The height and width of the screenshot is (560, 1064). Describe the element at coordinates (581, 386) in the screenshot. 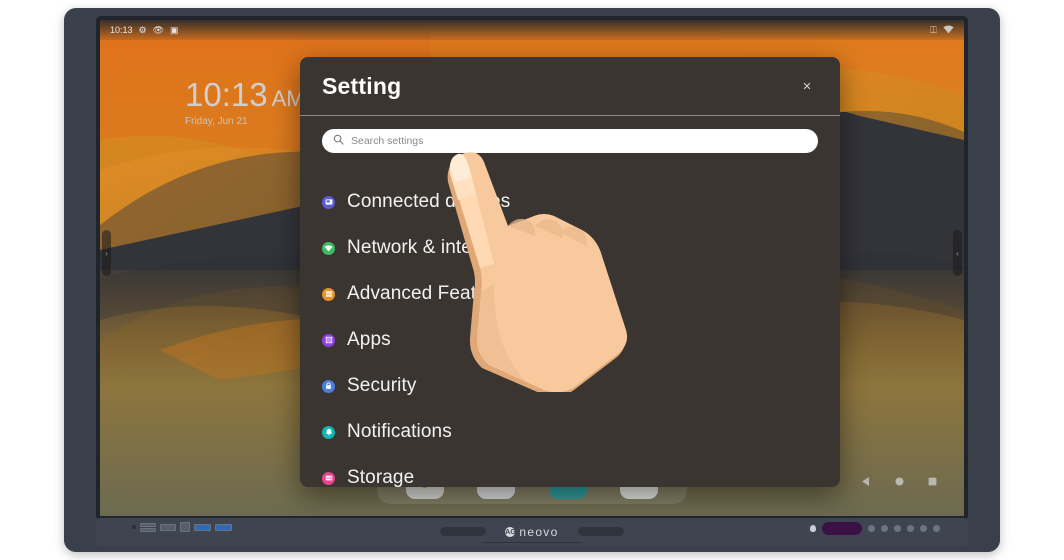

I see `settings-item-security: Security` at that location.